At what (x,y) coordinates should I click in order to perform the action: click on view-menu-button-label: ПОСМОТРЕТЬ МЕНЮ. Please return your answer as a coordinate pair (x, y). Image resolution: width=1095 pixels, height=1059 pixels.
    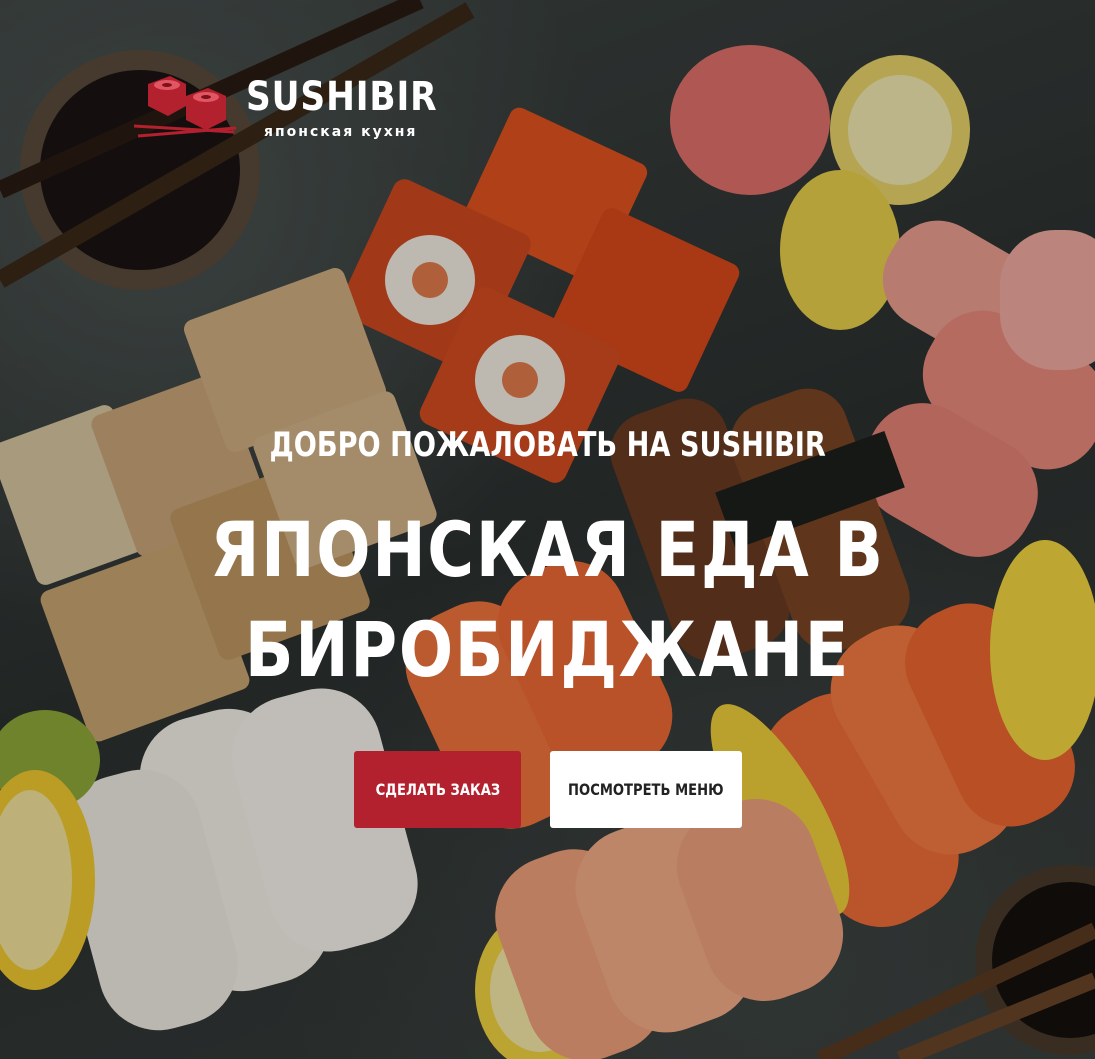
    Looking at the image, I should click on (646, 789).